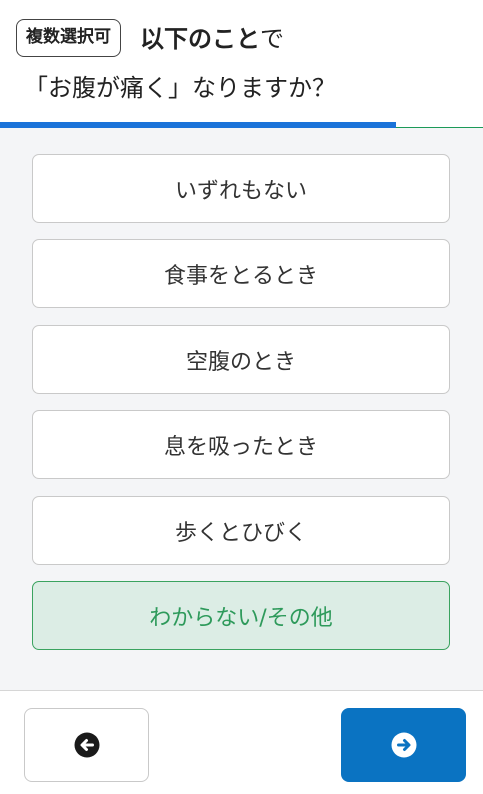 The width and height of the screenshot is (483, 794). I want to click on option-when-hungry: 空腹のとき, so click(241, 359).